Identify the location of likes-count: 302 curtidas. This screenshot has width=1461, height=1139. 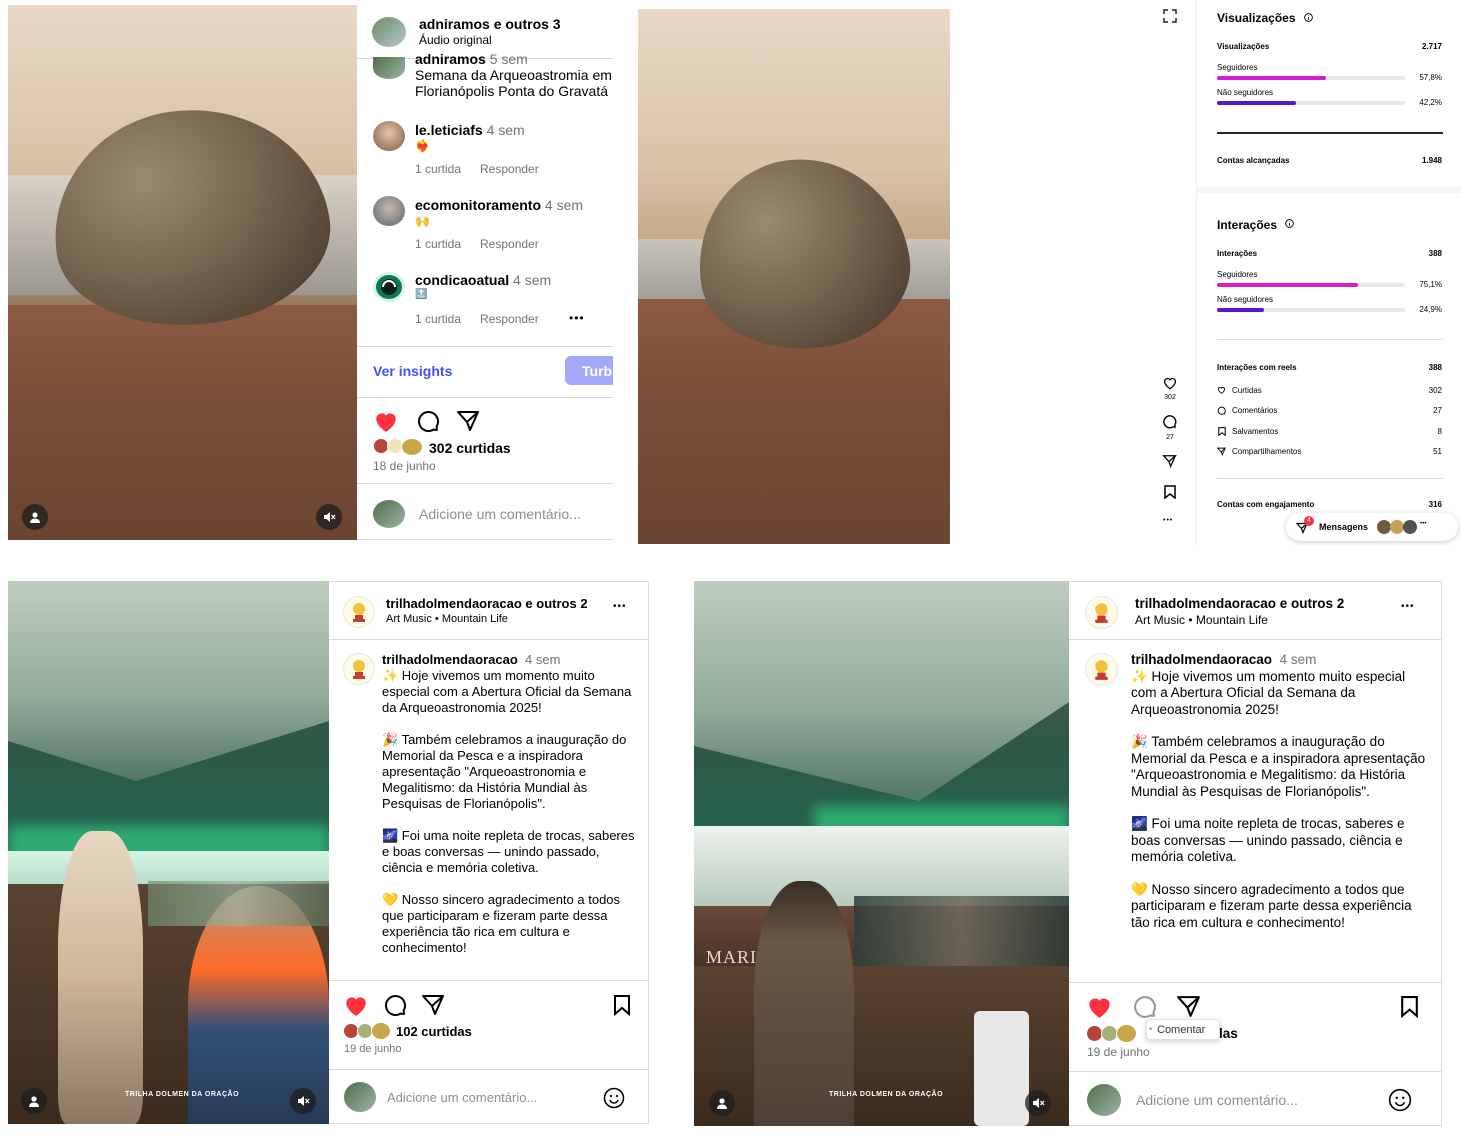
(470, 448).